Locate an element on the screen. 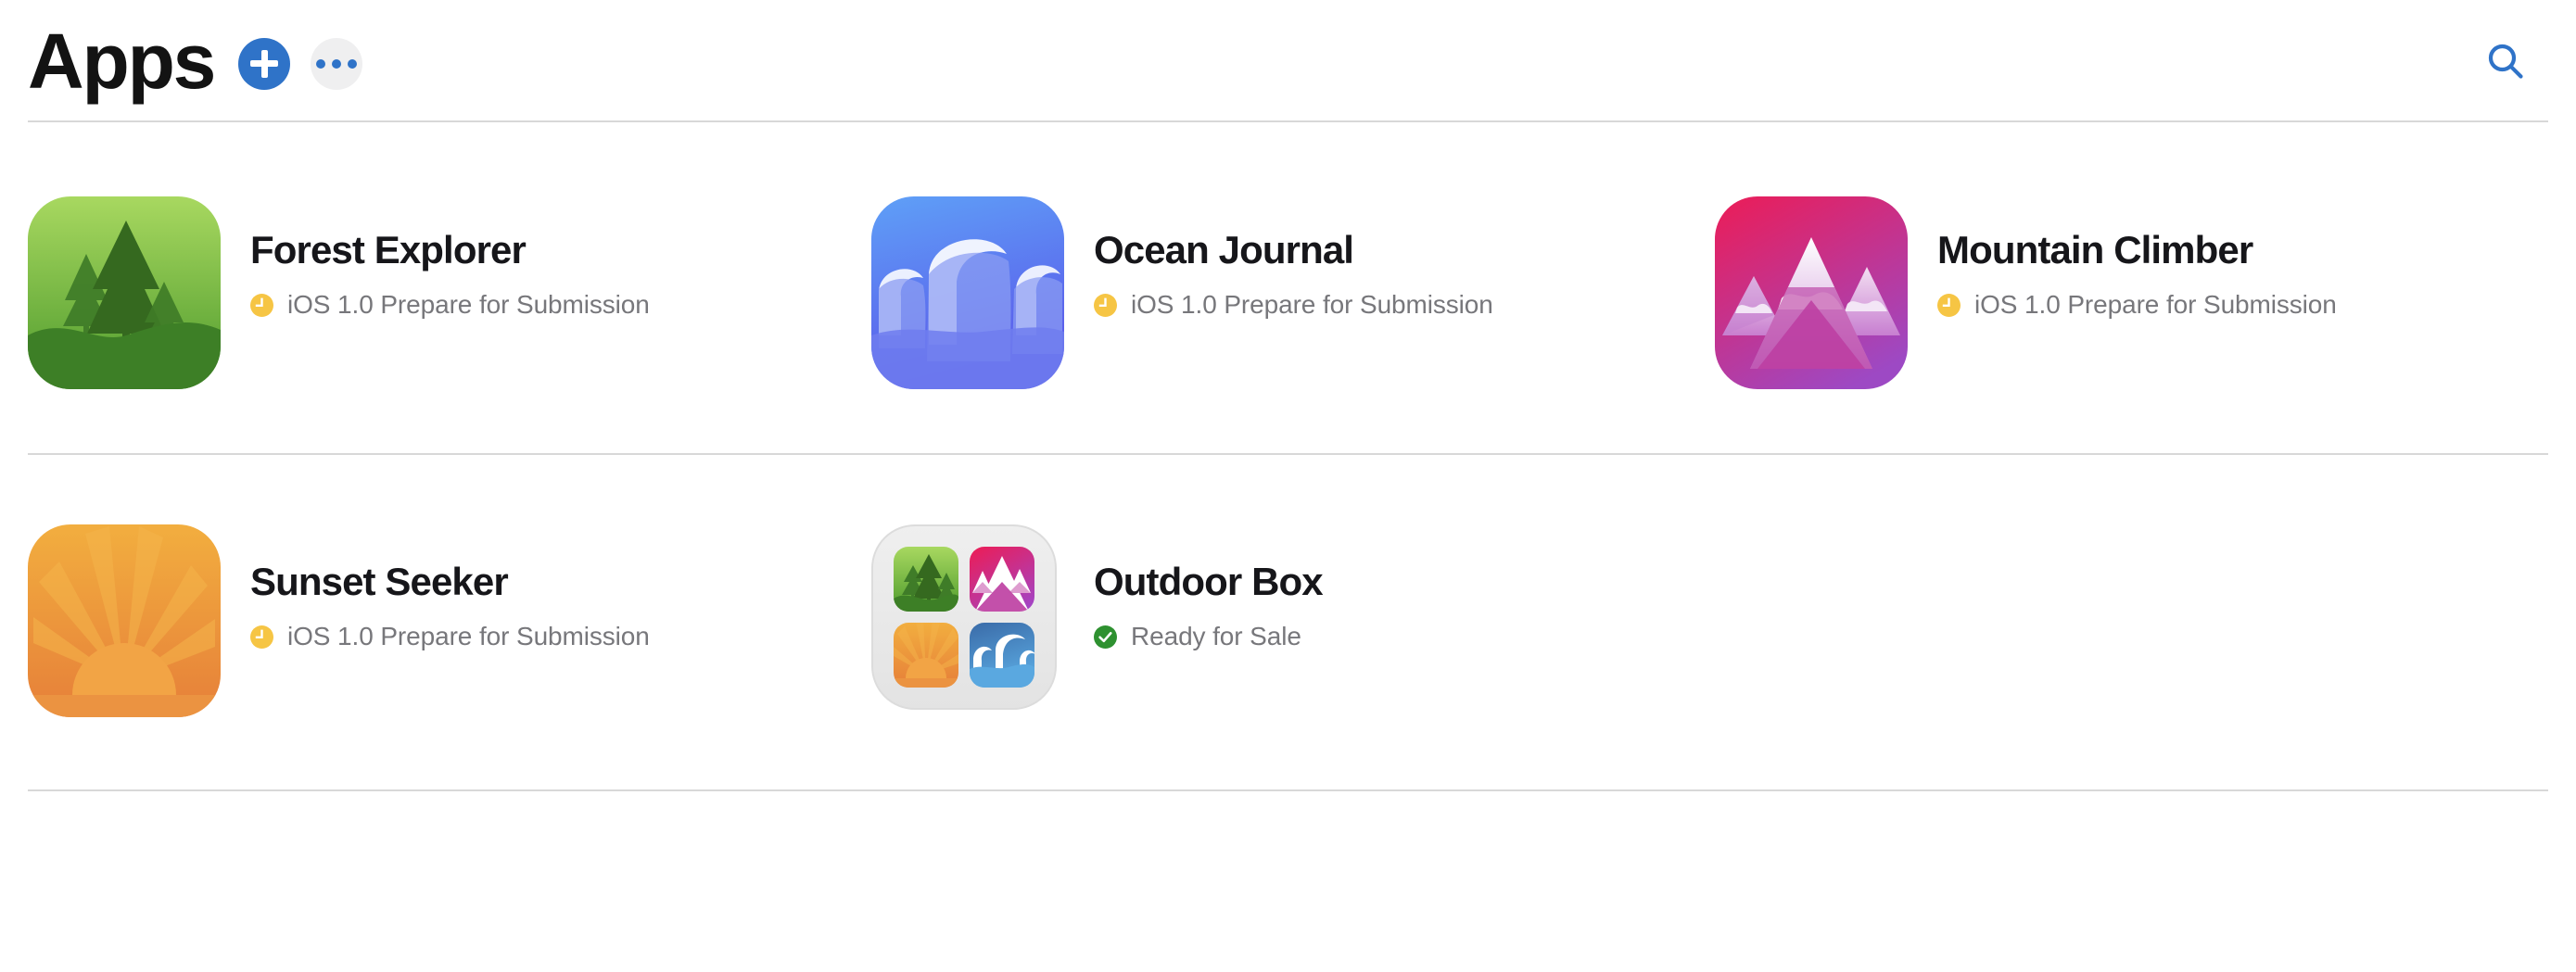  divider is located at coordinates (1288, 790).